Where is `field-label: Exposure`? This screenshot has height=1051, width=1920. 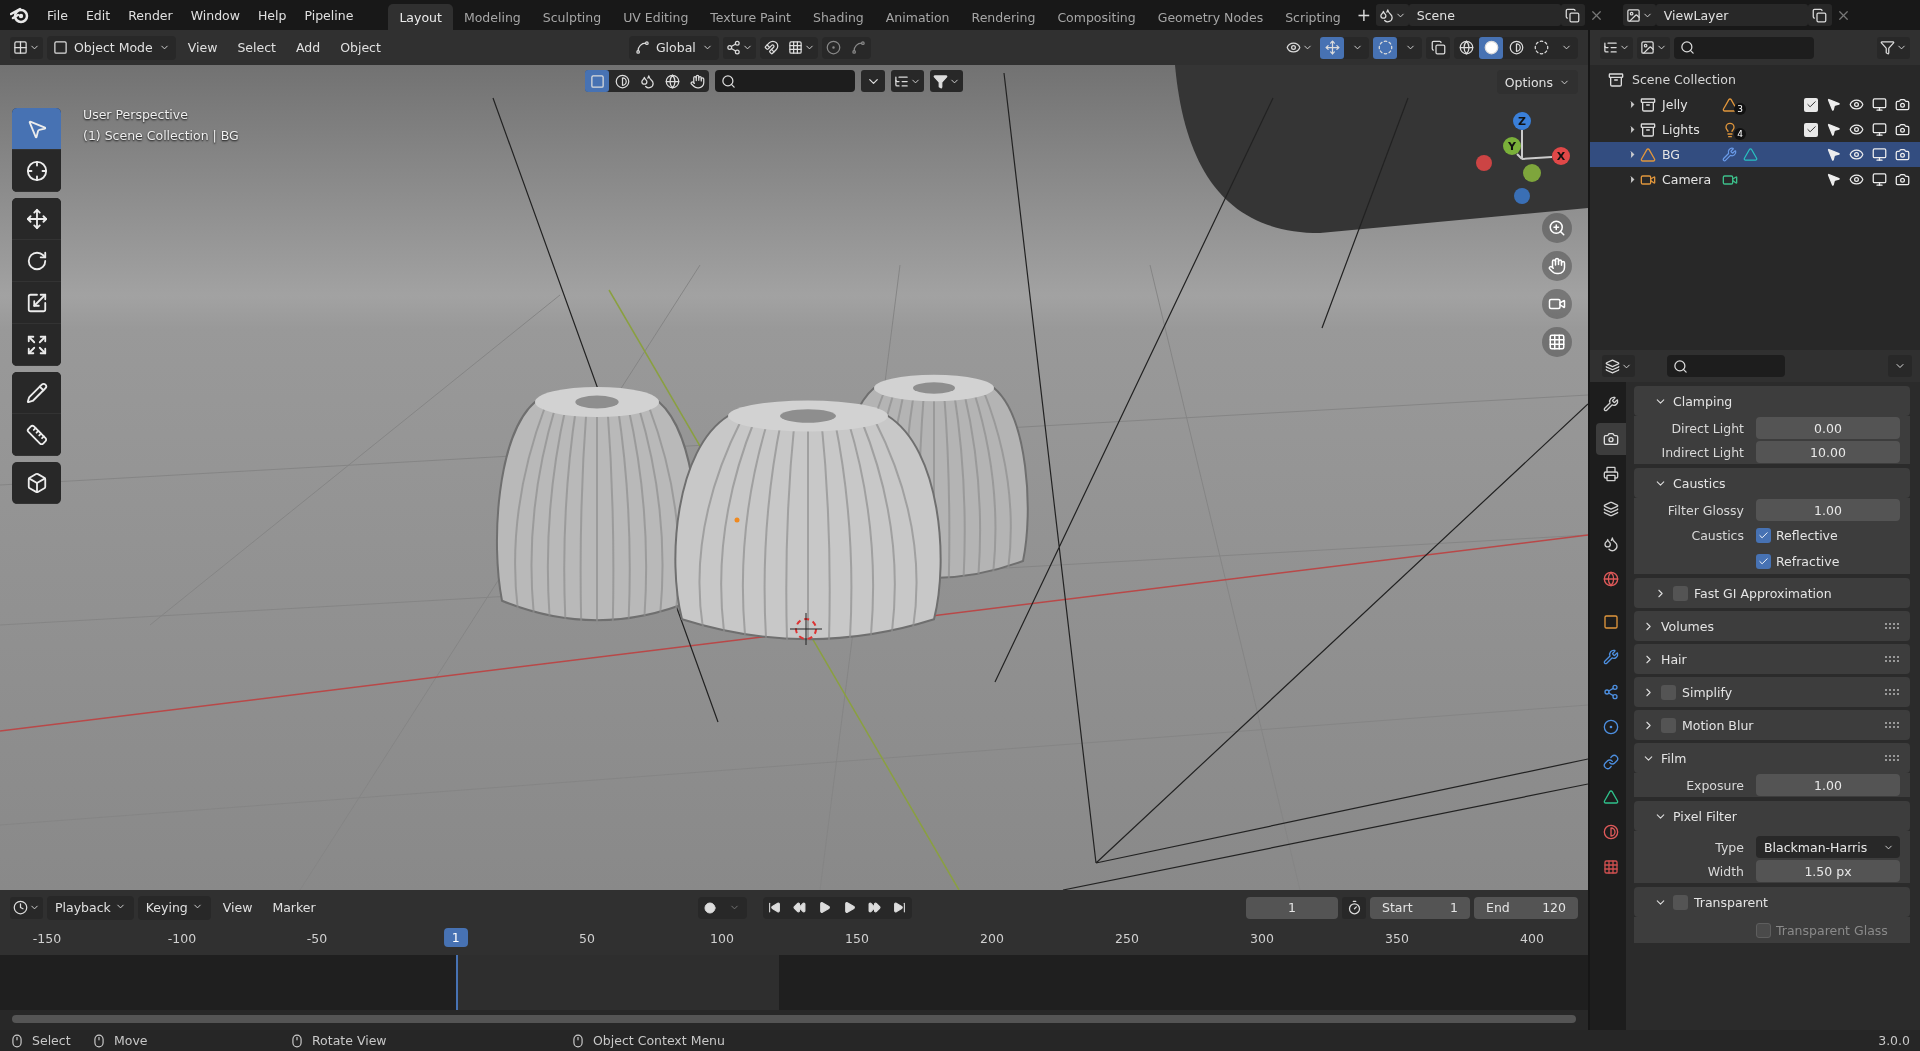
field-label: Exposure is located at coordinates (1714, 785).